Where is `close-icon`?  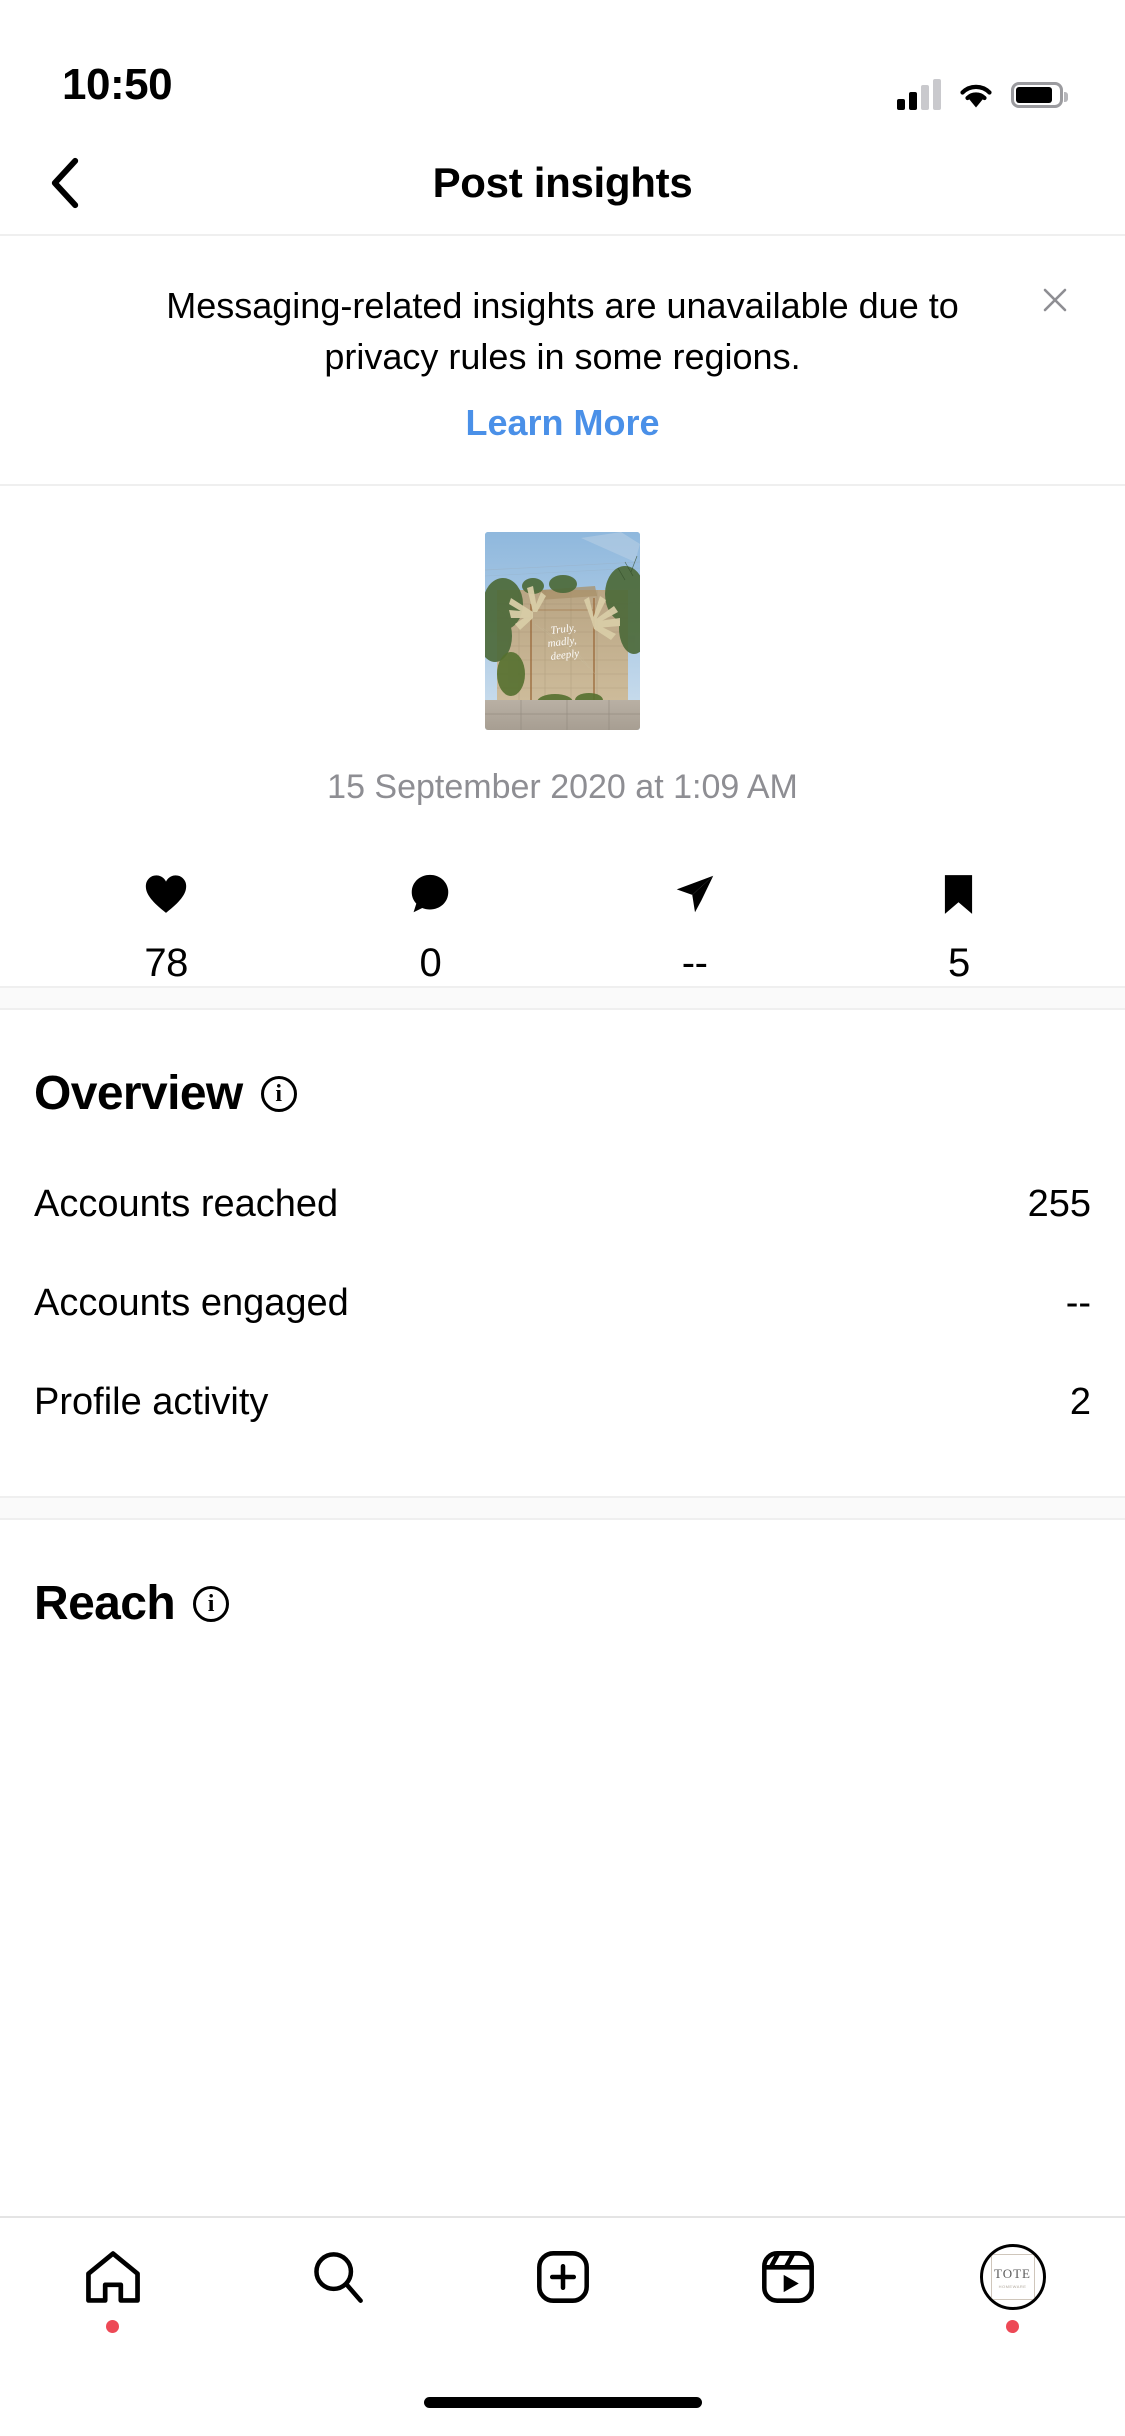
close-icon is located at coordinates (1055, 300).